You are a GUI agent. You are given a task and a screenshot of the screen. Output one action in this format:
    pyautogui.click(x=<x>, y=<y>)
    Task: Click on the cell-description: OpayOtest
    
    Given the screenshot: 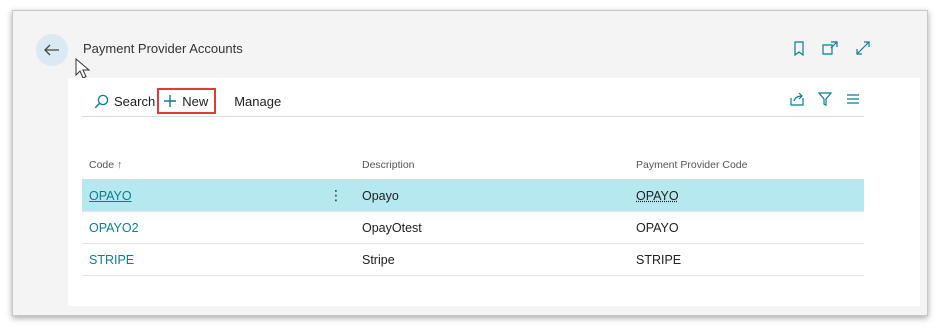 What is the action you would take?
    pyautogui.click(x=492, y=227)
    